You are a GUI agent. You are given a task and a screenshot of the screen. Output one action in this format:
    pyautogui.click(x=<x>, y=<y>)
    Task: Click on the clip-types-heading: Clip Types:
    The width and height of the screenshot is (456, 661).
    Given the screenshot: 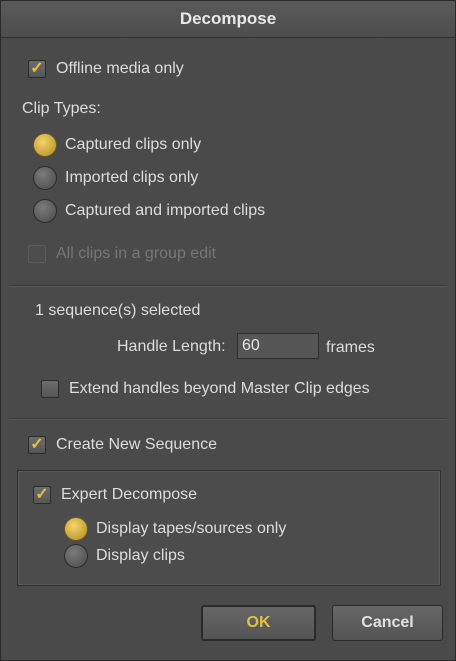 What is the action you would take?
    pyautogui.click(x=61, y=109)
    